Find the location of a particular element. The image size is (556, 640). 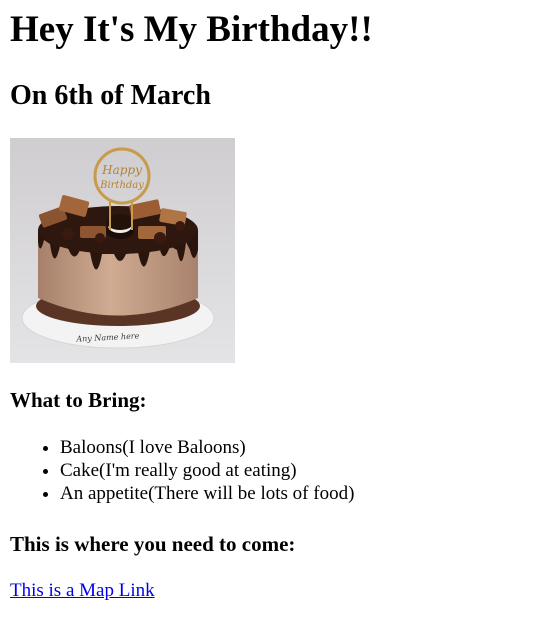

page-subtitle: On 6th of March is located at coordinates (110, 95).